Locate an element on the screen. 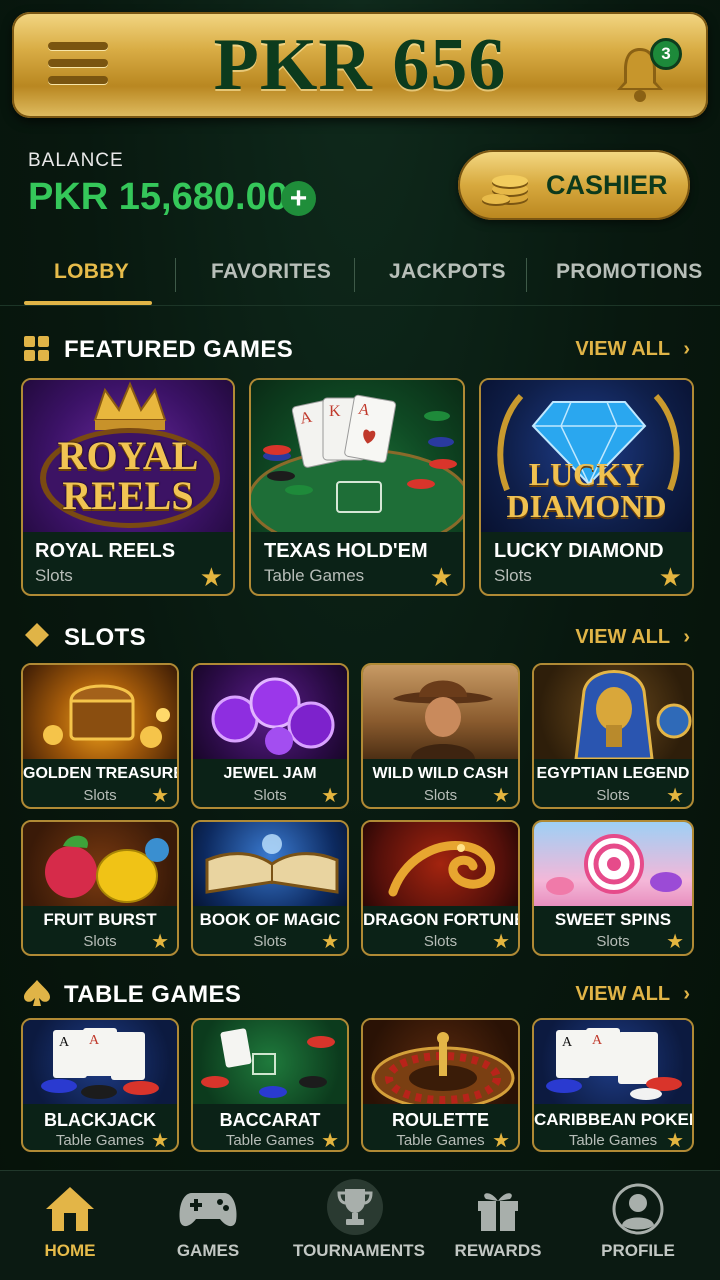 The image size is (720, 1280). nav-rewards: REWARDS is located at coordinates (498, 1225).